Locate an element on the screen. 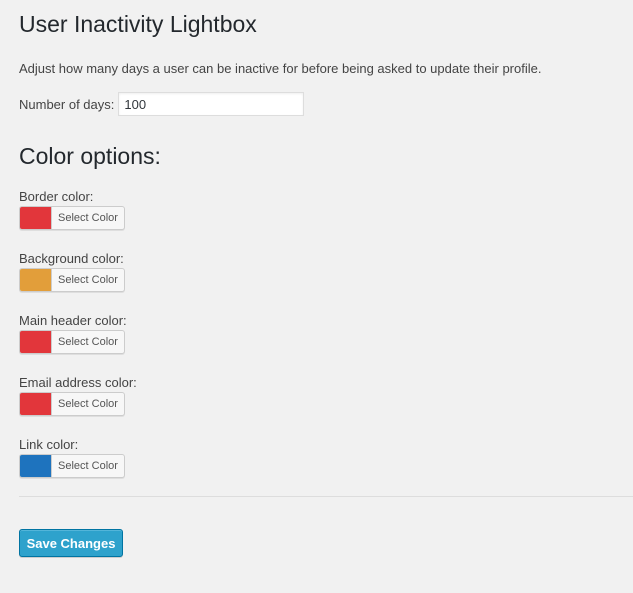 The height and width of the screenshot is (593, 633). days-row: Number of days: is located at coordinates (162, 104).